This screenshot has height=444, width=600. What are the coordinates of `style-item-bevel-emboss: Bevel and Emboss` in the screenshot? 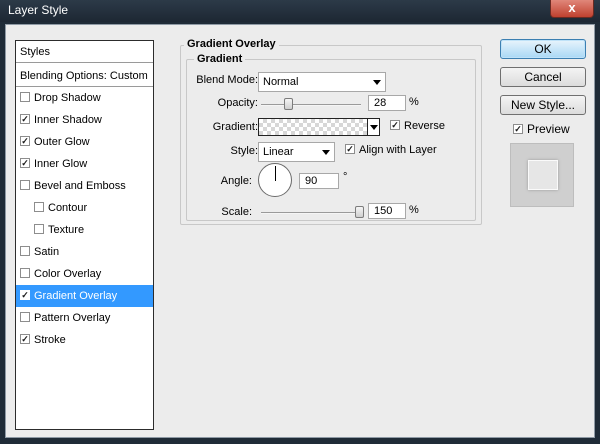 It's located at (84, 186).